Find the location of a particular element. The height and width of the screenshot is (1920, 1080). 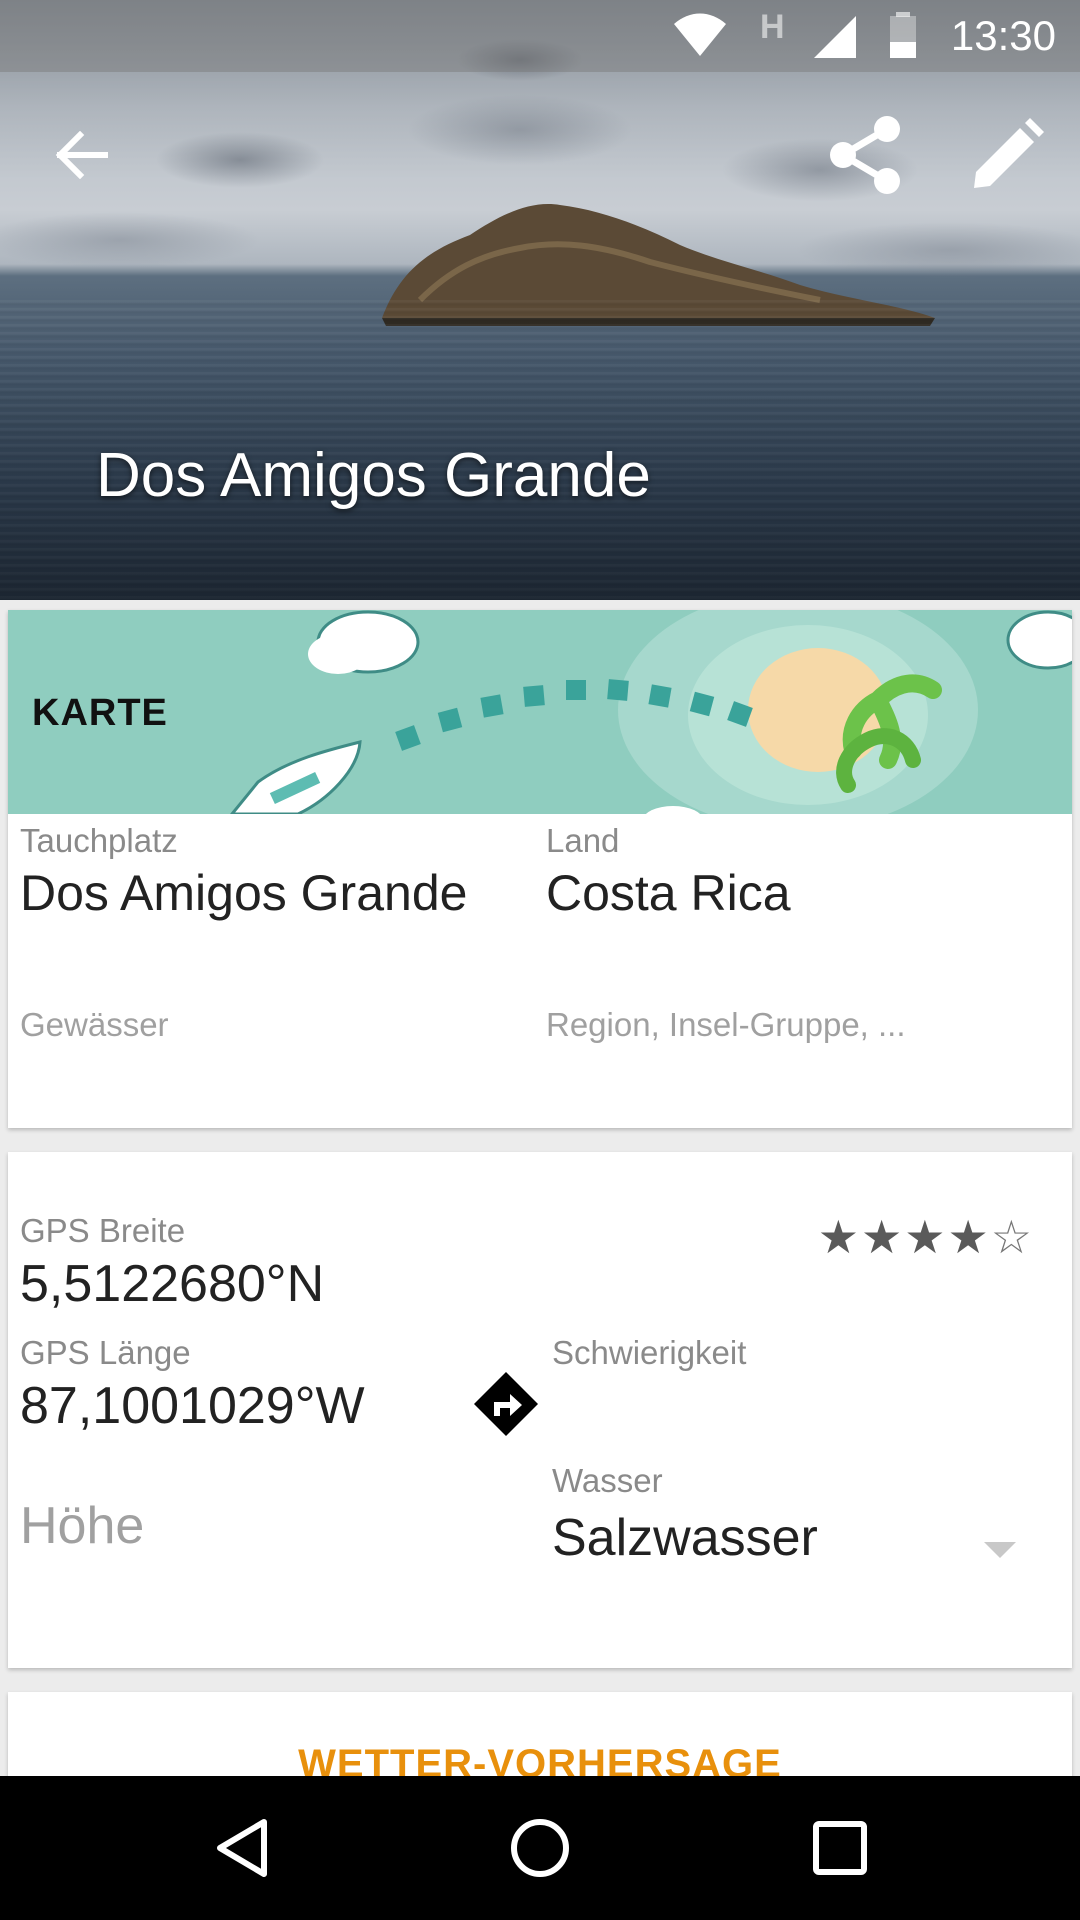

circle-home-icon is located at coordinates (540, 1848).